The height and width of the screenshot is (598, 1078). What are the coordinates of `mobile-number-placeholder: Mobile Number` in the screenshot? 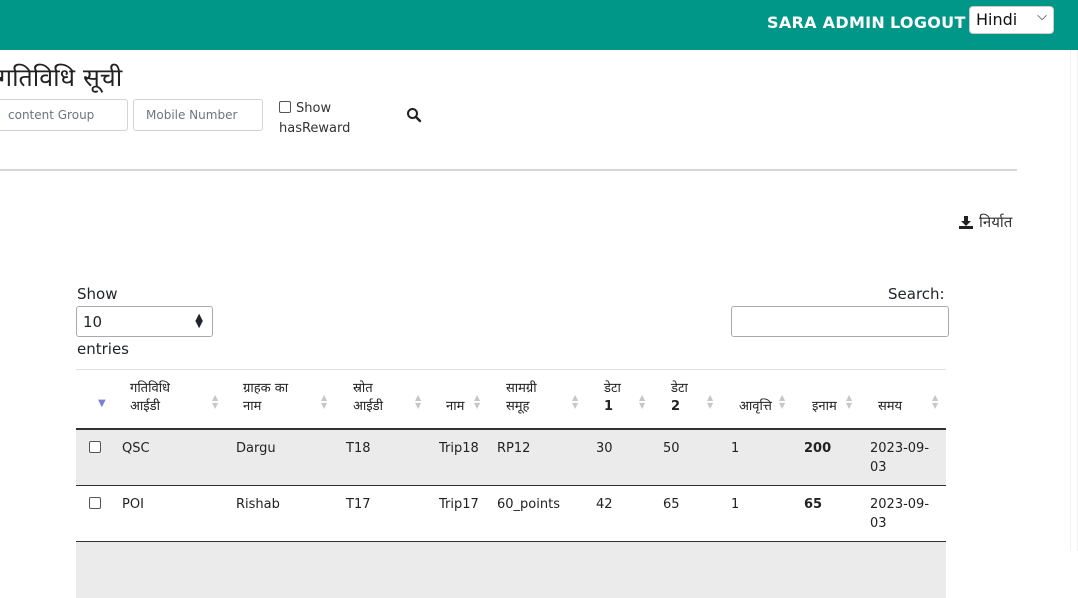 It's located at (192, 115).